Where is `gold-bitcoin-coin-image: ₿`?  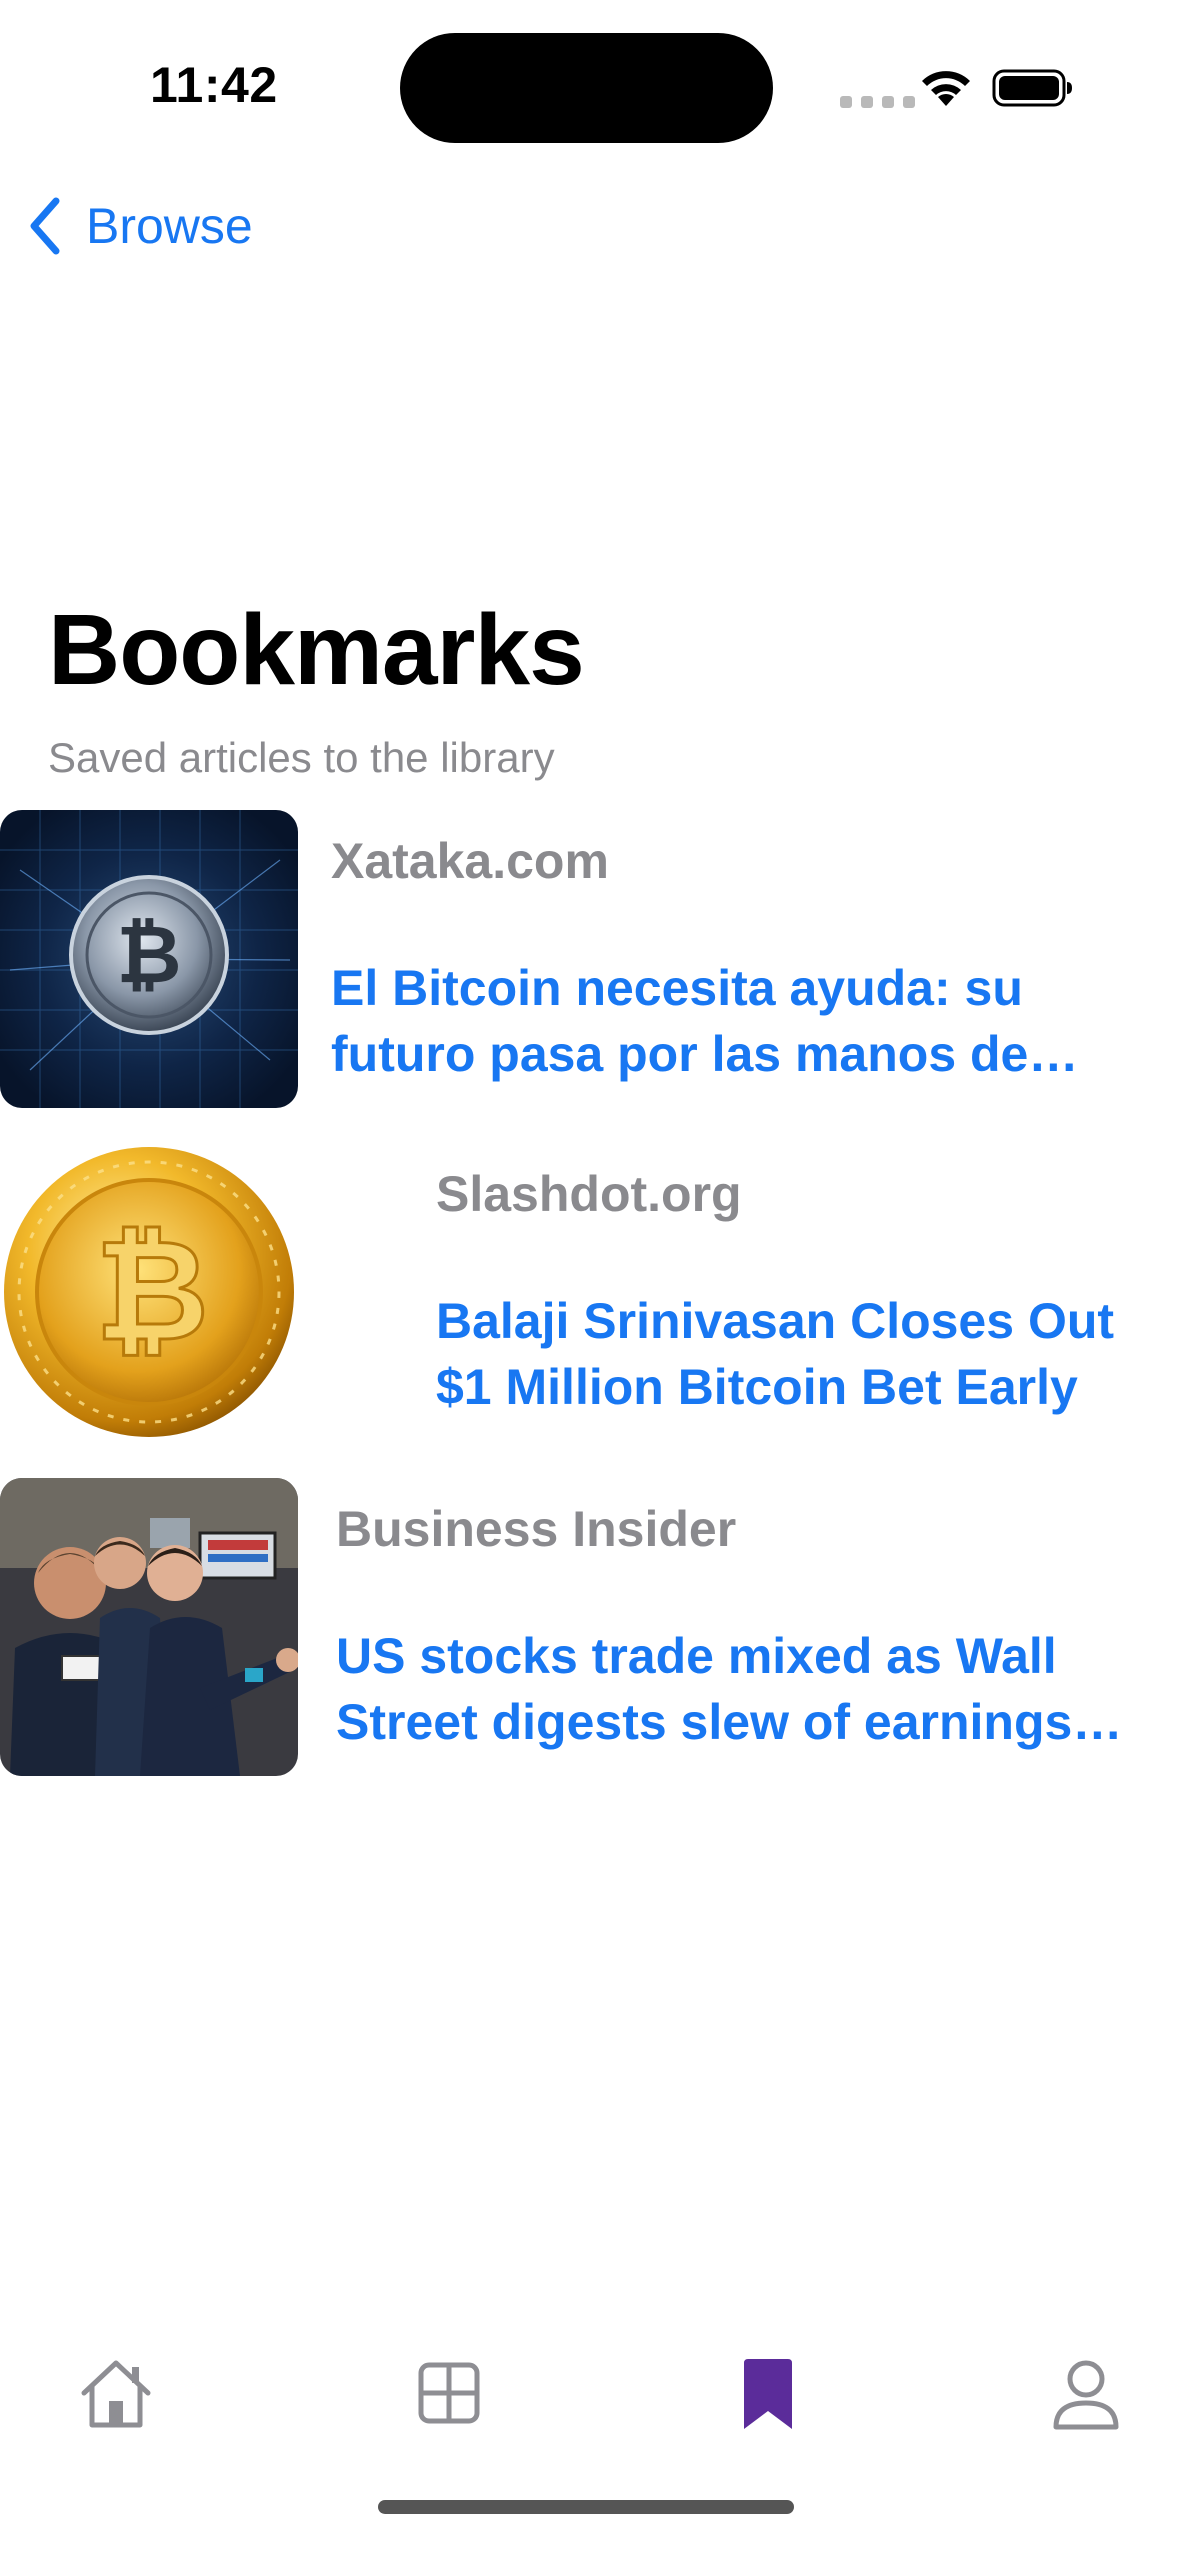
gold-bitcoin-coin-image: ₿ is located at coordinates (149, 1292).